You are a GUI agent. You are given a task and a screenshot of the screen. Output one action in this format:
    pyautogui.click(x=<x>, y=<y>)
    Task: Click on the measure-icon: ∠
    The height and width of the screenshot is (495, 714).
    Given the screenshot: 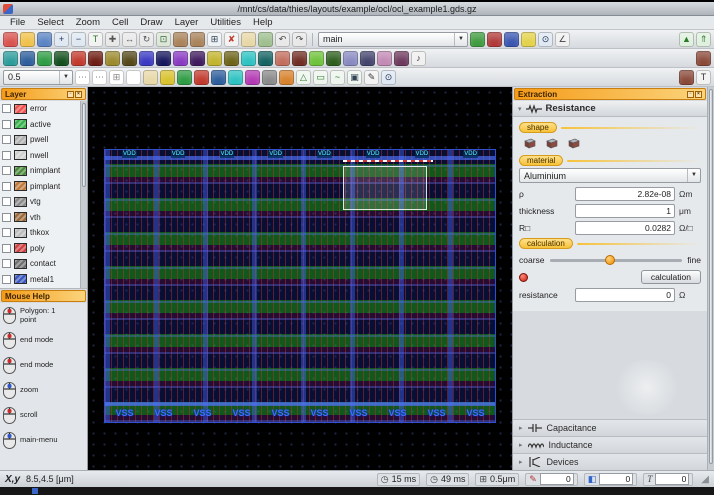 What is the action you would take?
    pyautogui.click(x=562, y=39)
    